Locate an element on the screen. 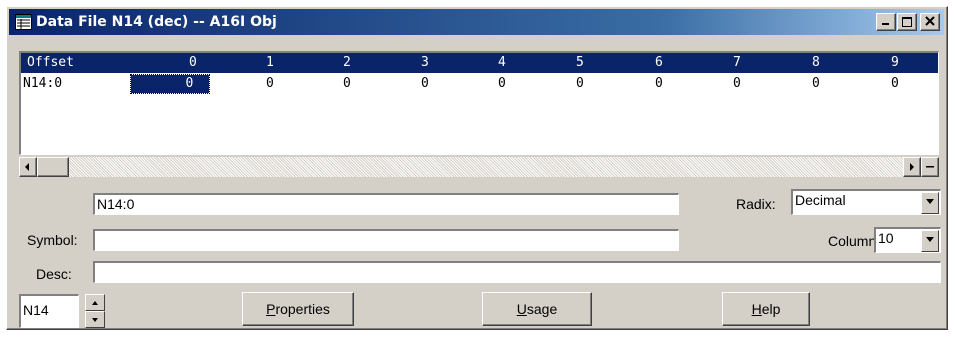  restore-button is located at coordinates (907, 22).